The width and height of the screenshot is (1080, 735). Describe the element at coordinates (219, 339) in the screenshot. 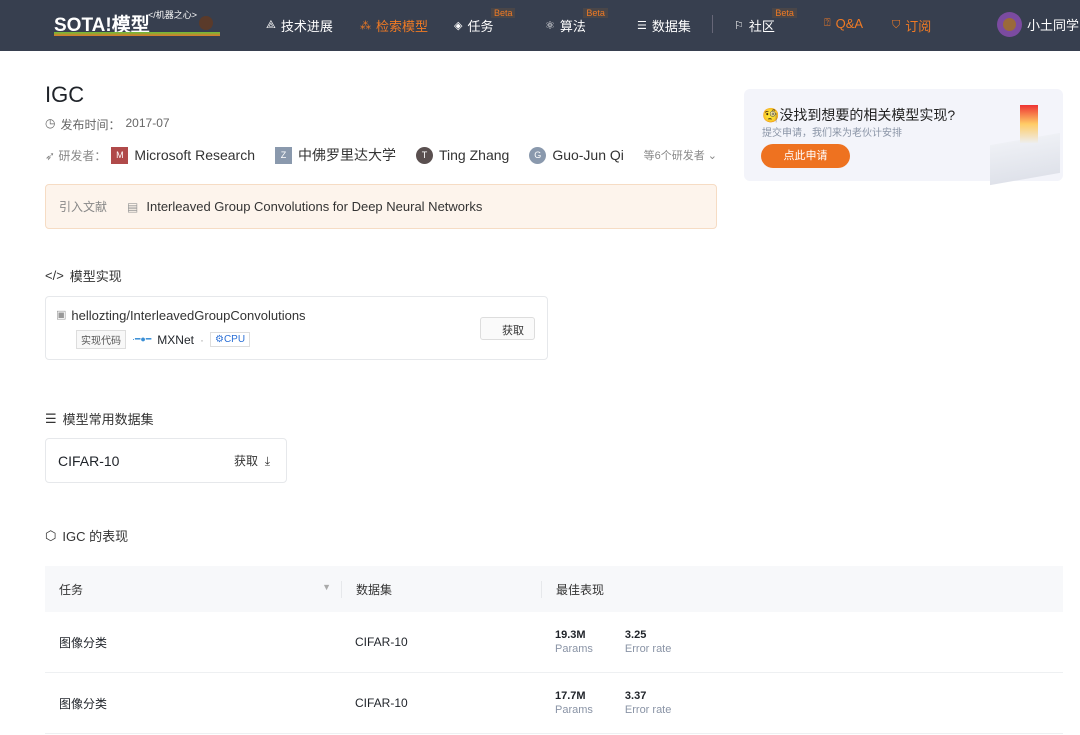

I see `chip-icon: ⚙` at that location.